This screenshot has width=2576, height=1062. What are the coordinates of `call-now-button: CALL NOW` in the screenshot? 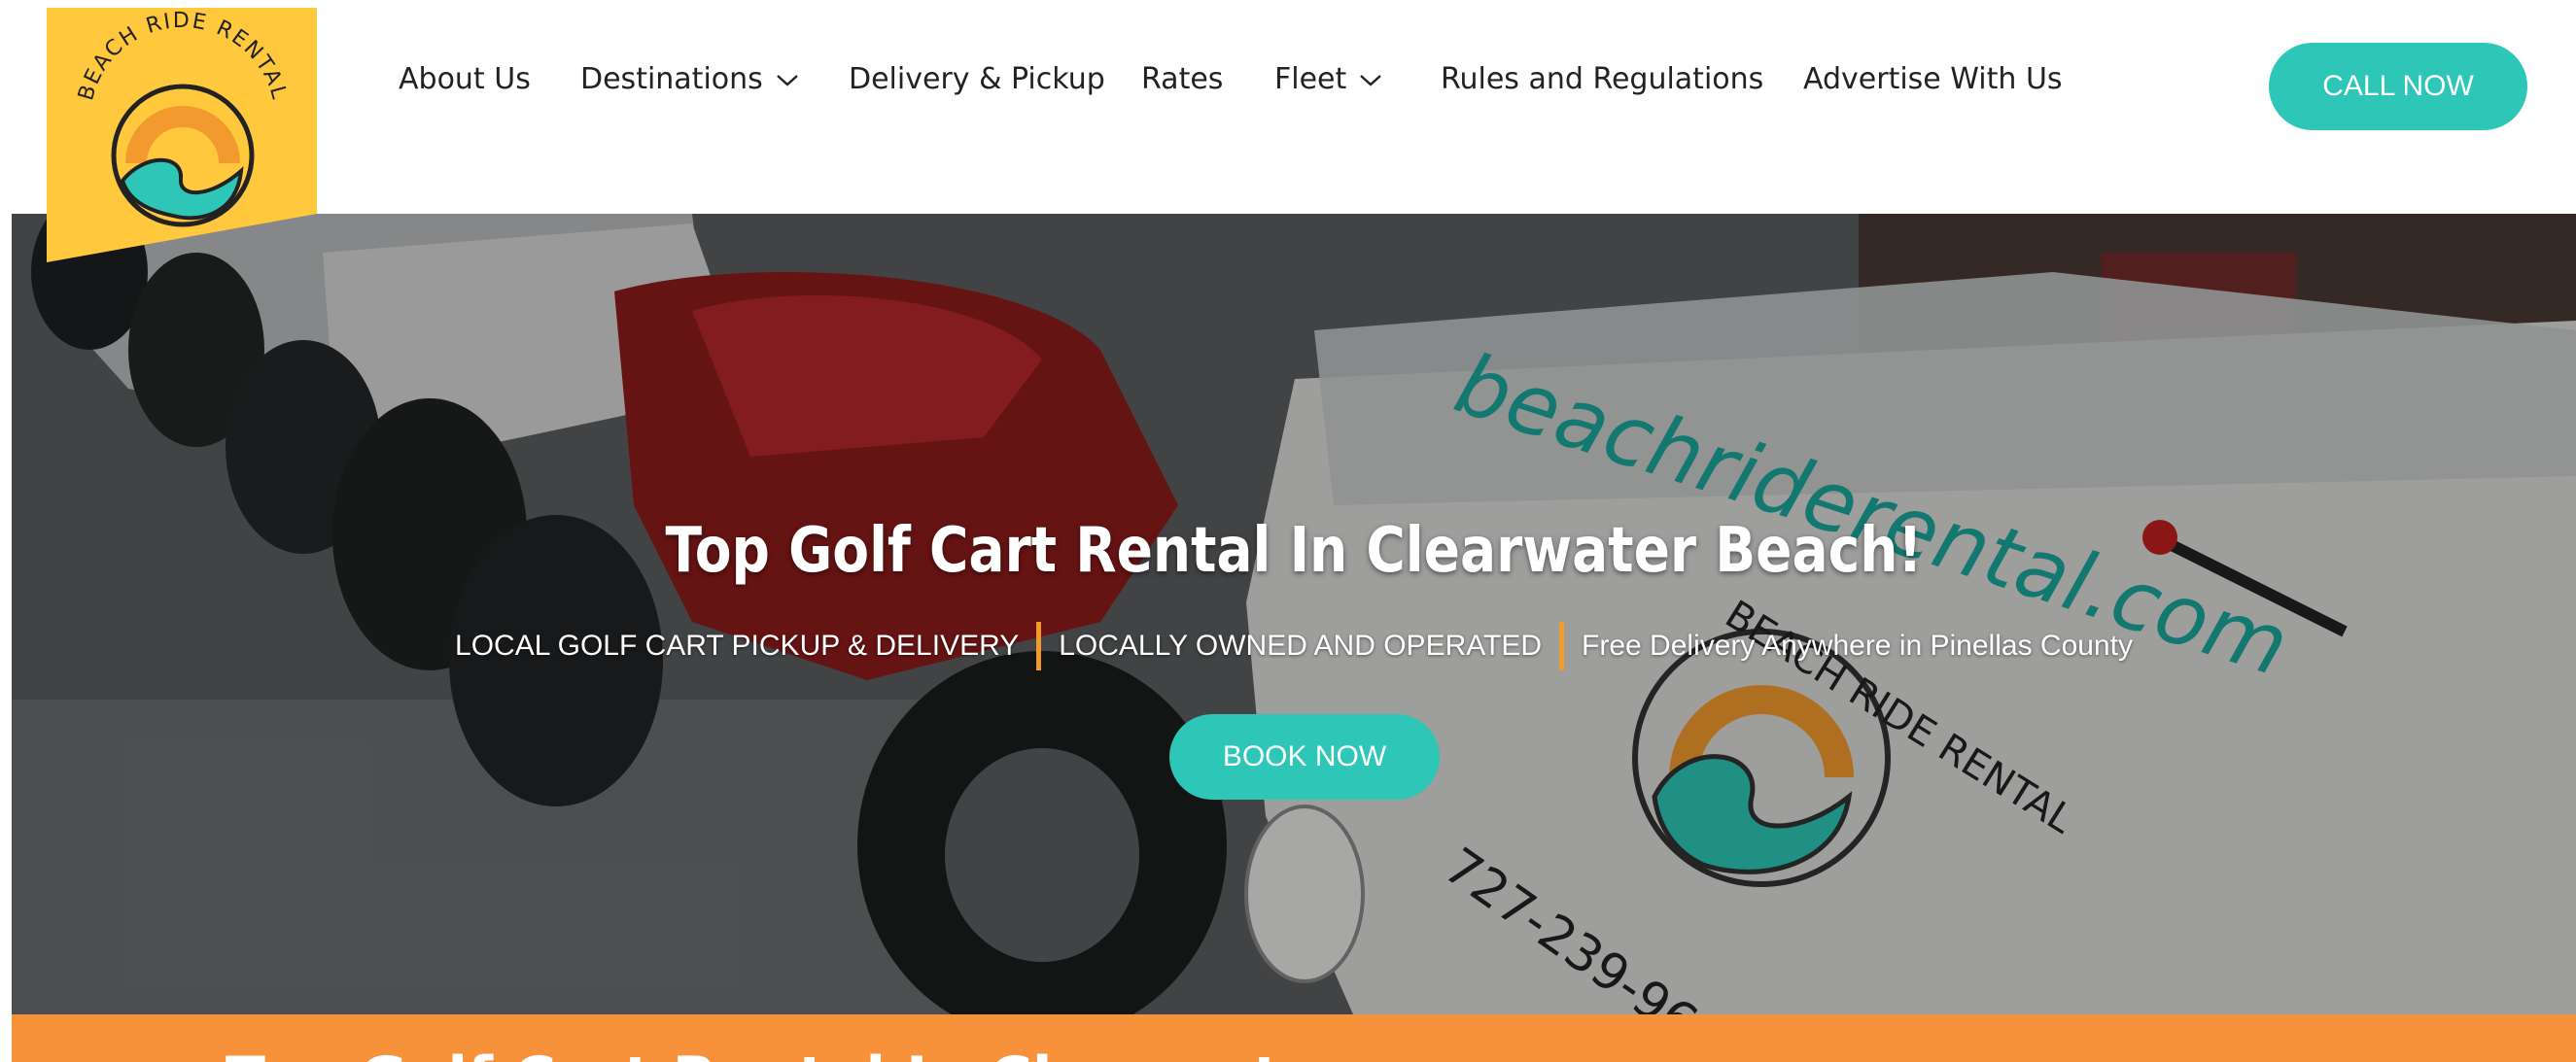 It's located at (2398, 86).